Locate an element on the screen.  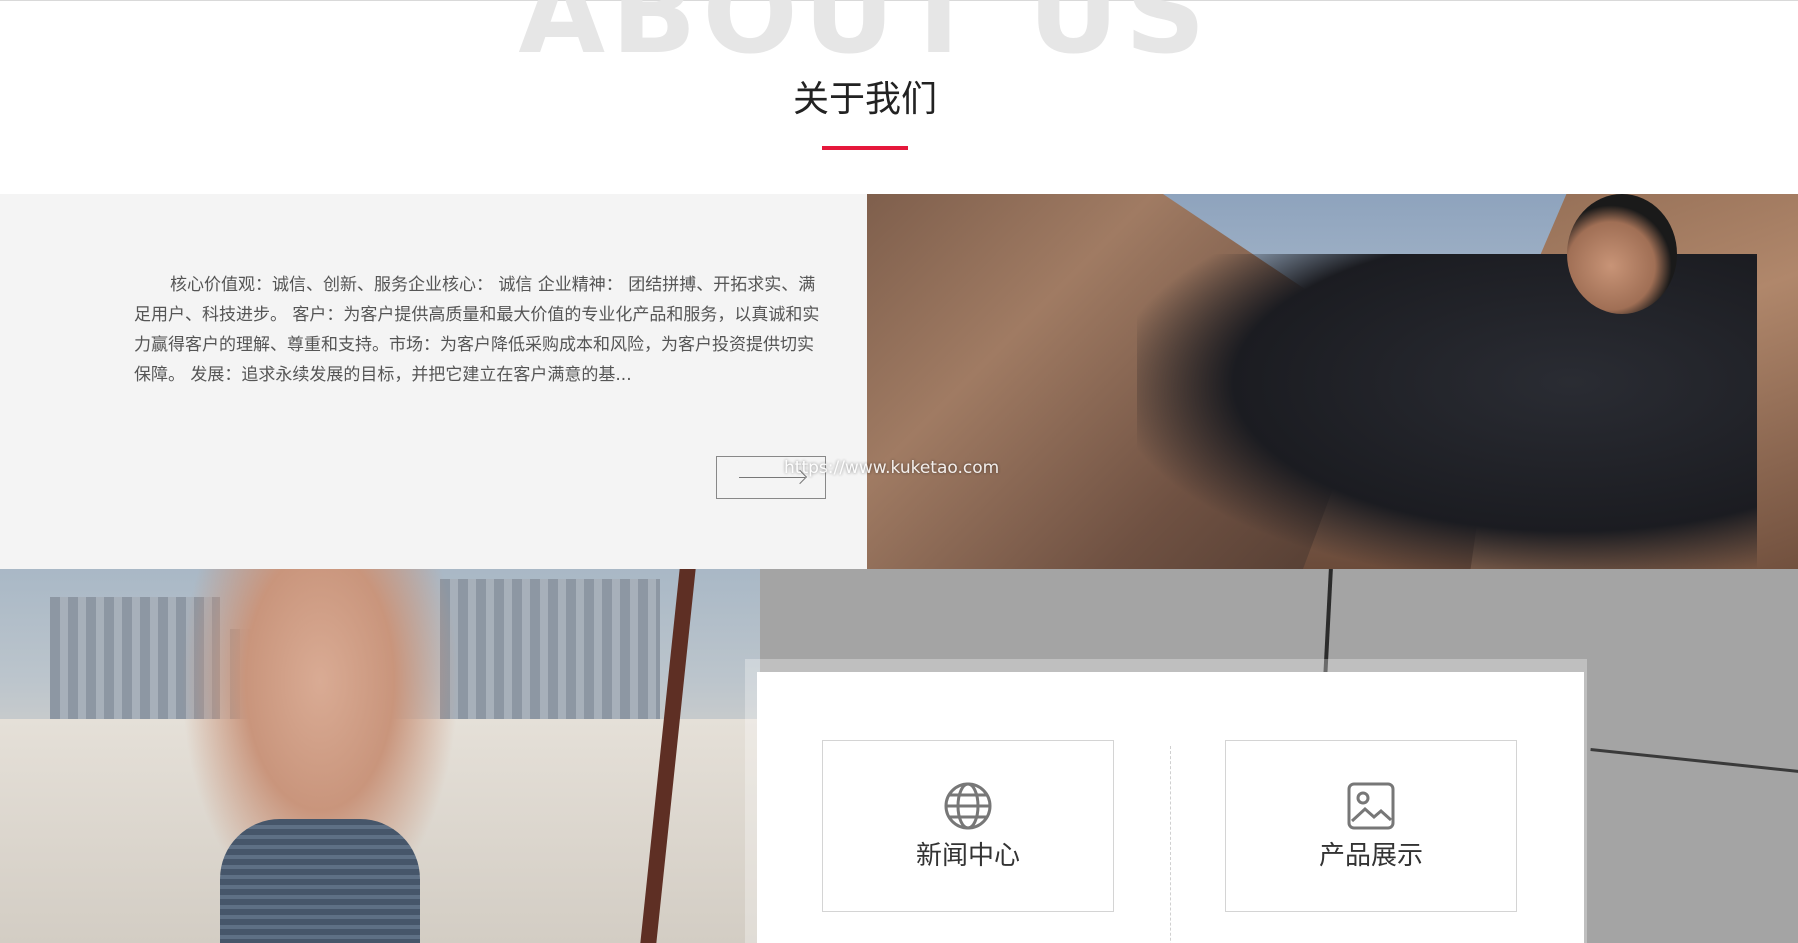
card-divider is located at coordinates (1170, 844).